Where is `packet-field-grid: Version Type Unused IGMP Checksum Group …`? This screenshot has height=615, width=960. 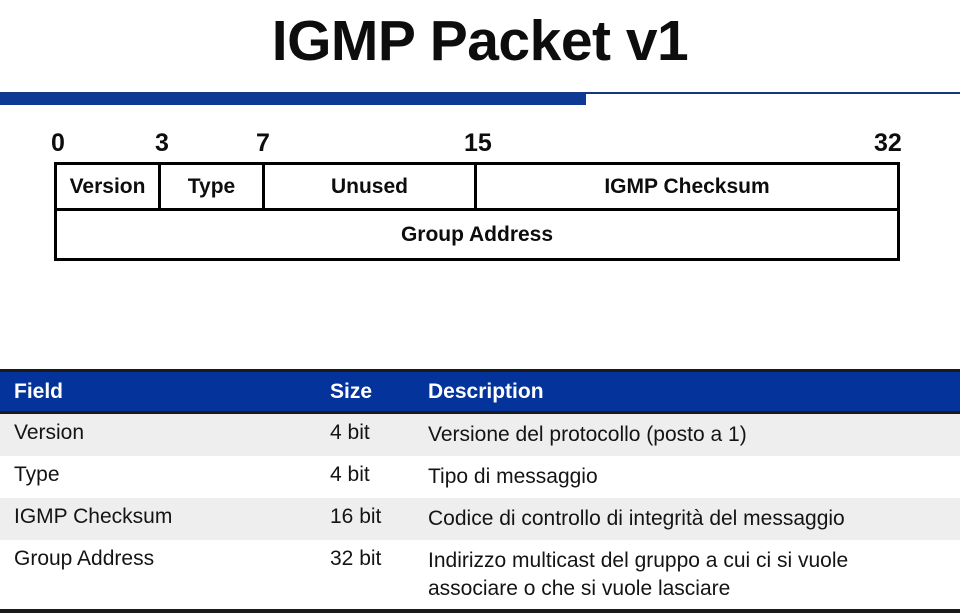 packet-field-grid: Version Type Unused IGMP Checksum Group … is located at coordinates (477, 211).